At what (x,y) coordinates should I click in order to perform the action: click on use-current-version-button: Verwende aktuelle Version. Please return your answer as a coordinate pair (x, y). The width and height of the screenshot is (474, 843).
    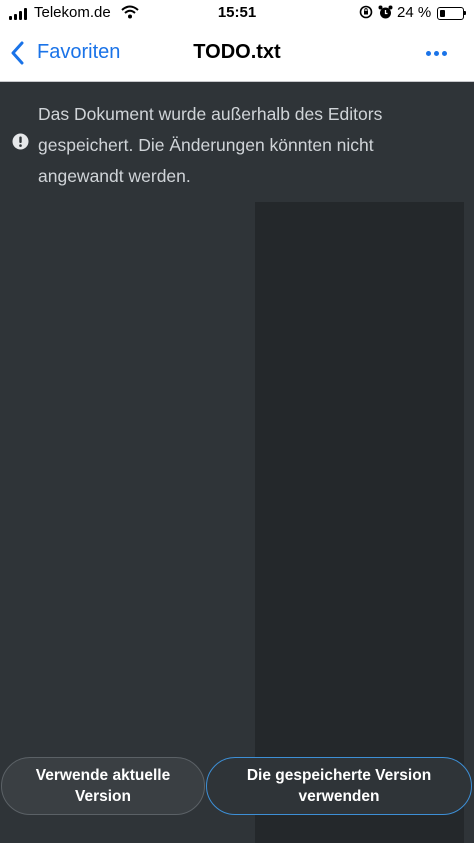
    Looking at the image, I should click on (103, 786).